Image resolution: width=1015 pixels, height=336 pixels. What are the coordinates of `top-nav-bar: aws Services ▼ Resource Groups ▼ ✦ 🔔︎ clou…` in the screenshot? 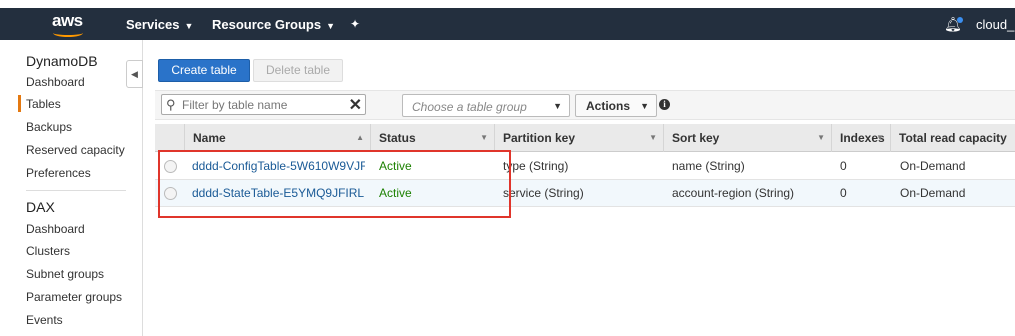 It's located at (507, 20).